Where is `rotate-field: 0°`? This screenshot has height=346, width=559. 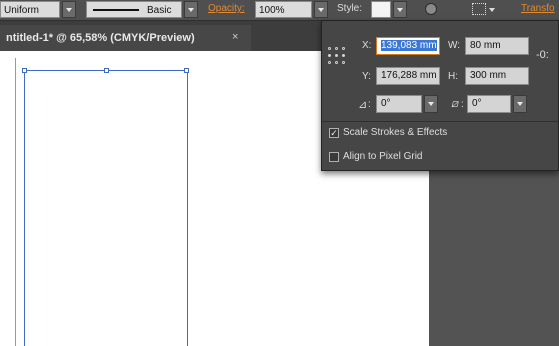 rotate-field: 0° is located at coordinates (399, 104).